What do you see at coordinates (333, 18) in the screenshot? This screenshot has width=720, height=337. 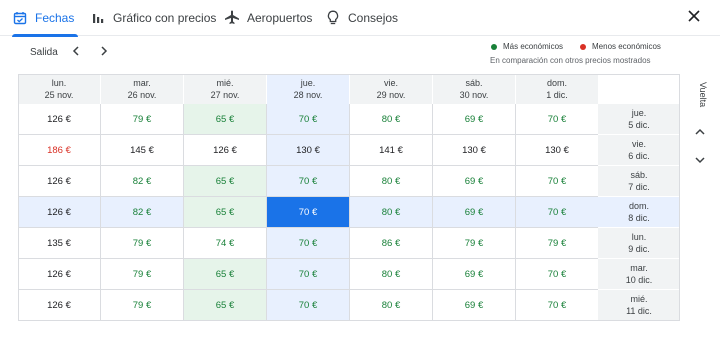 I see `lightbulb-icon` at bounding box center [333, 18].